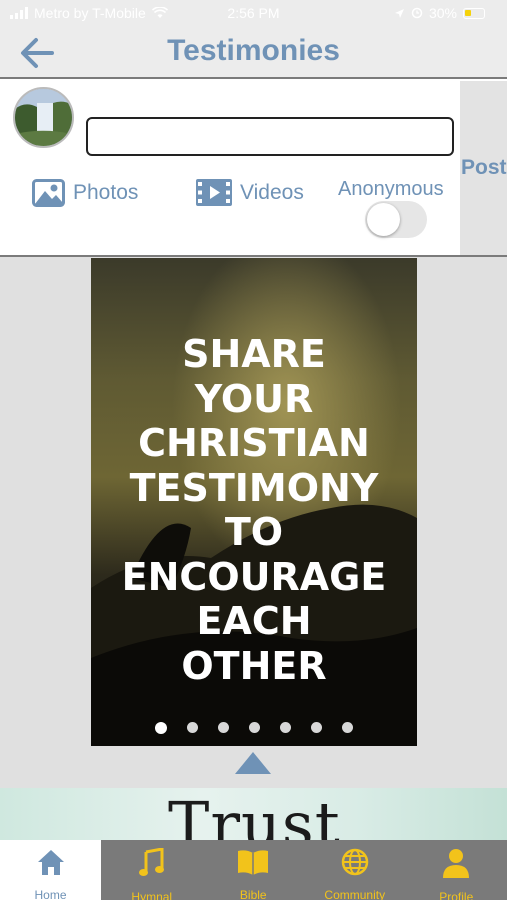 The height and width of the screenshot is (900, 507). I want to click on anonymous-toggle, so click(396, 219).